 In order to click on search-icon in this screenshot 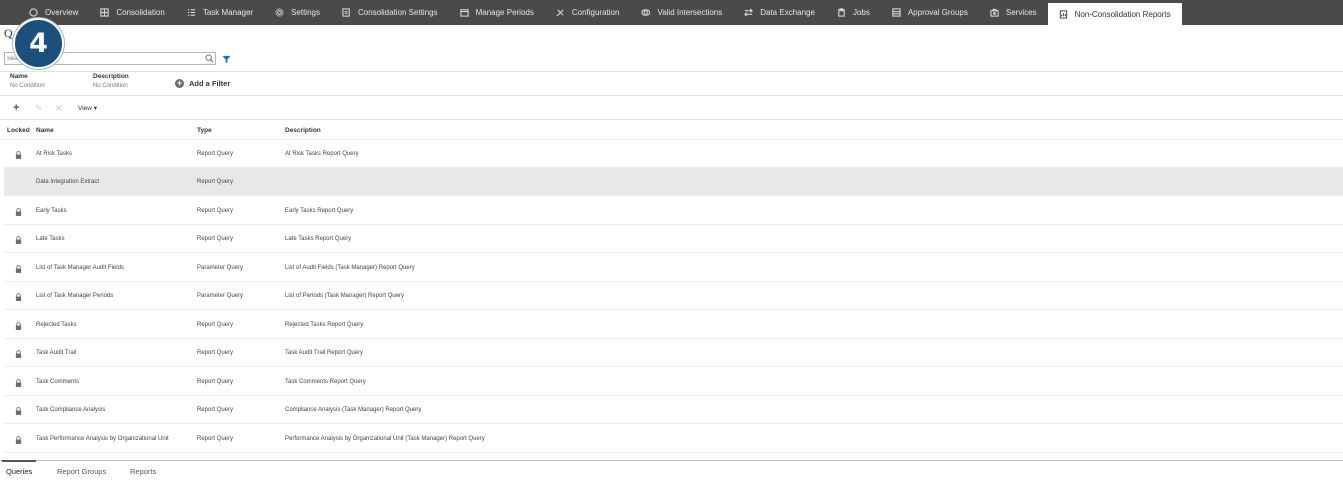, I will do `click(209, 58)`.